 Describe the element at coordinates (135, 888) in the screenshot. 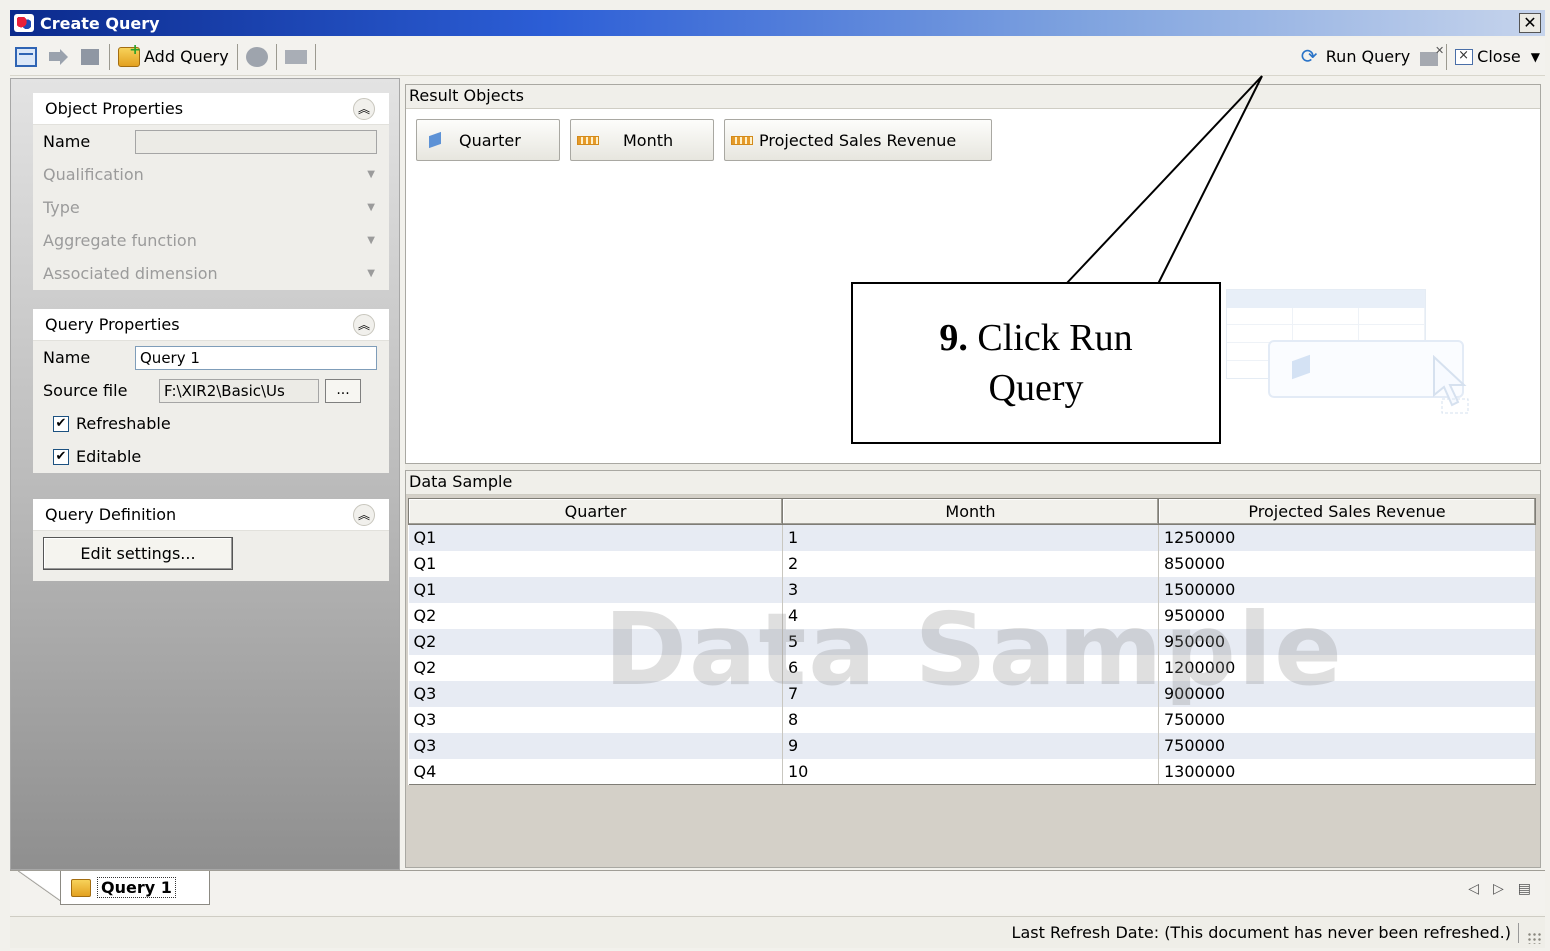

I see `tab-query-1: Query 1` at that location.